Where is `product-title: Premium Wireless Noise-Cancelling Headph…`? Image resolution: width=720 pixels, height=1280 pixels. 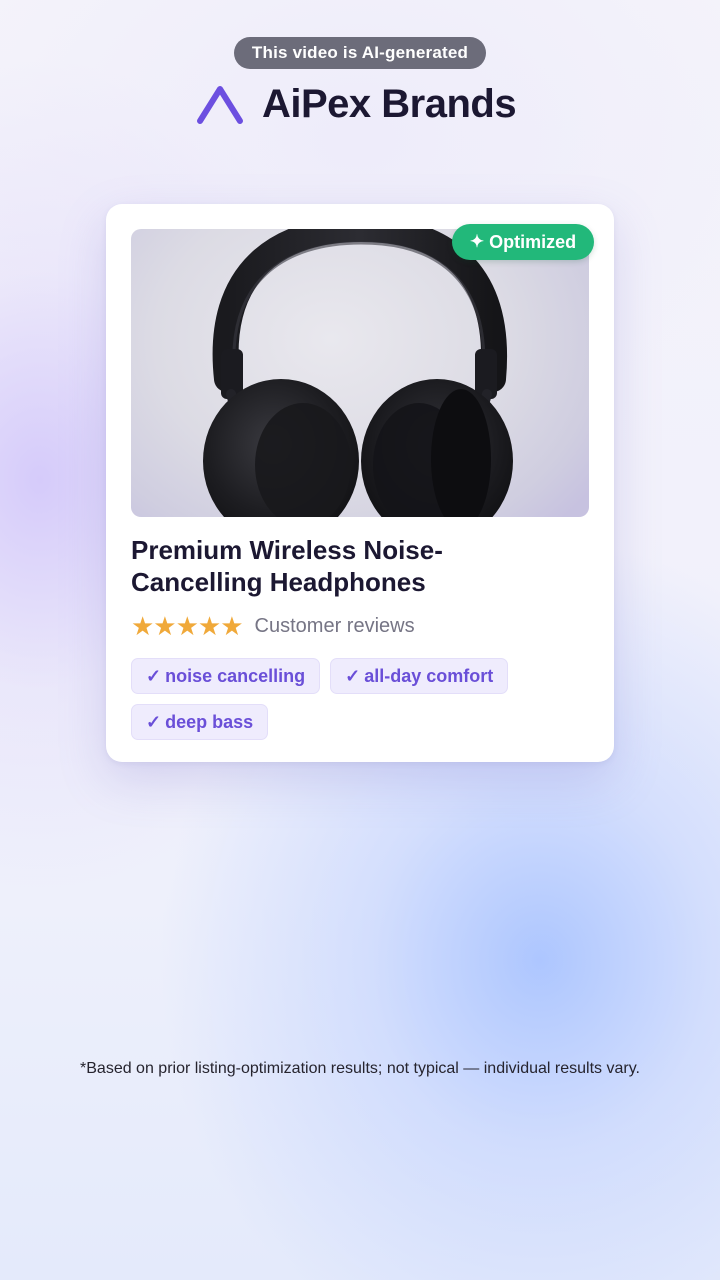
product-title: Premium Wireless Noise-Cancelling Headph… is located at coordinates (287, 566).